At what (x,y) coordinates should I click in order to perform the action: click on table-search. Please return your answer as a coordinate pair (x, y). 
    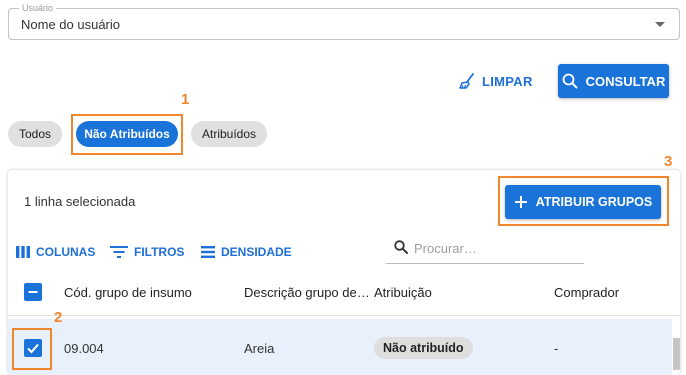
    Looking at the image, I should click on (485, 249).